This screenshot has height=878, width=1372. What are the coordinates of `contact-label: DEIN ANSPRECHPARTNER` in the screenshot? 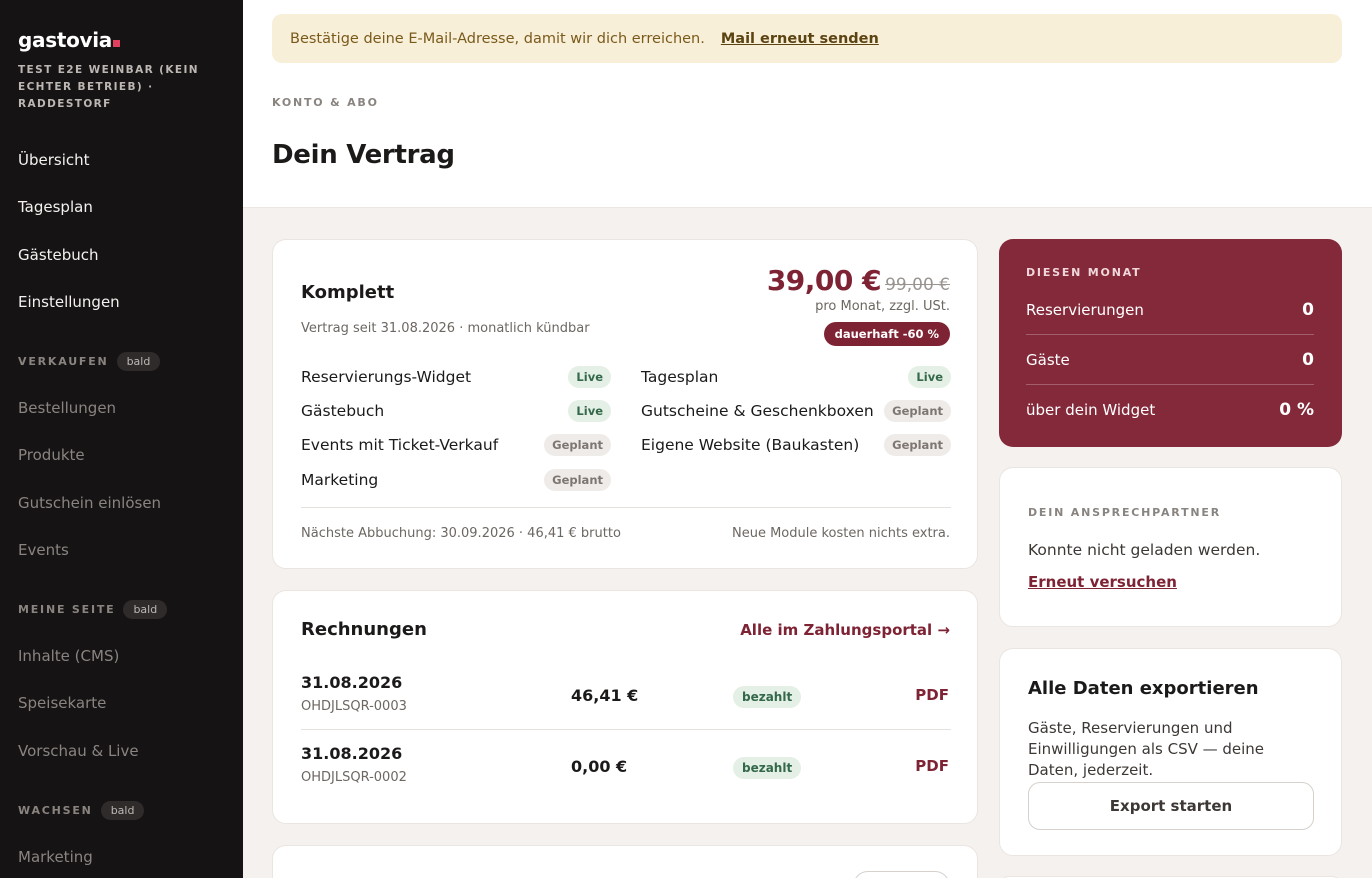 It's located at (1124, 512).